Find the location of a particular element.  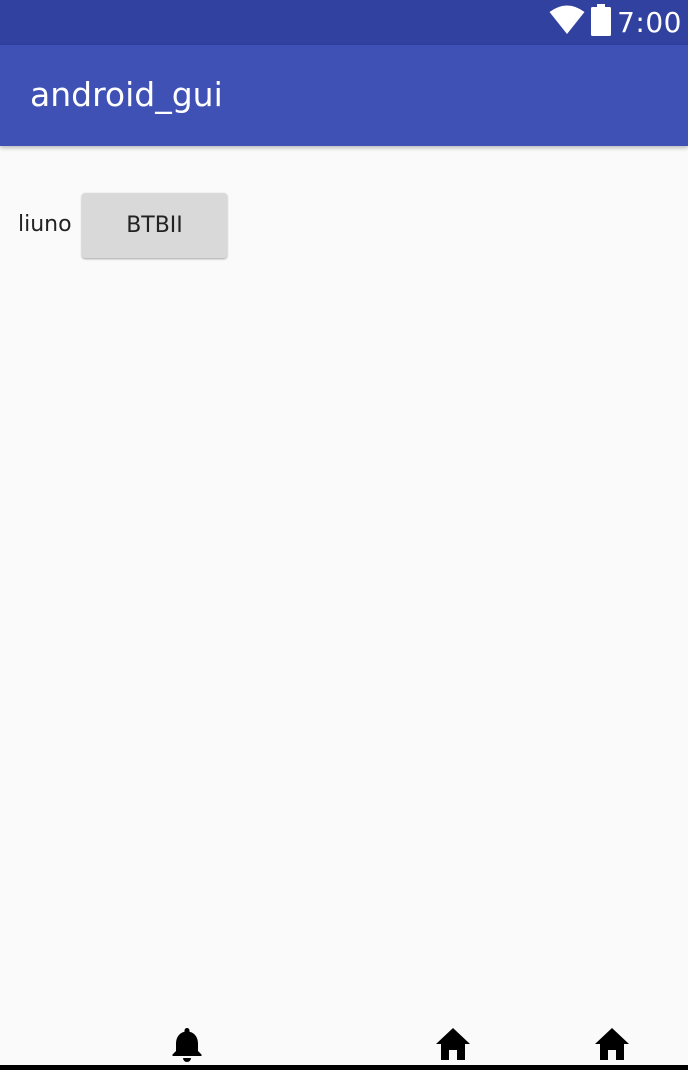

status-time: 7:00 is located at coordinates (649, 22).